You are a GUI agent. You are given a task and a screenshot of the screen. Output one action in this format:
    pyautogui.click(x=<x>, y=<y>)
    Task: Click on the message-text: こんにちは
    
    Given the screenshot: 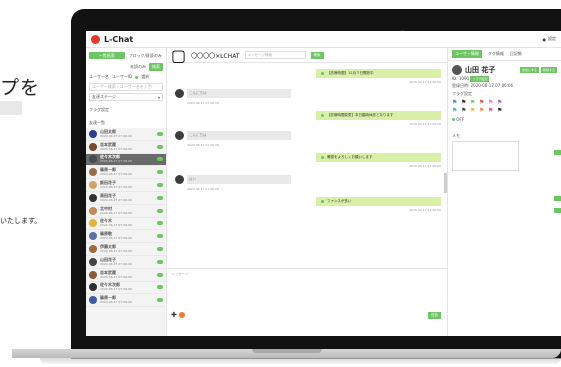 What is the action you would take?
    pyautogui.click(x=198, y=135)
    